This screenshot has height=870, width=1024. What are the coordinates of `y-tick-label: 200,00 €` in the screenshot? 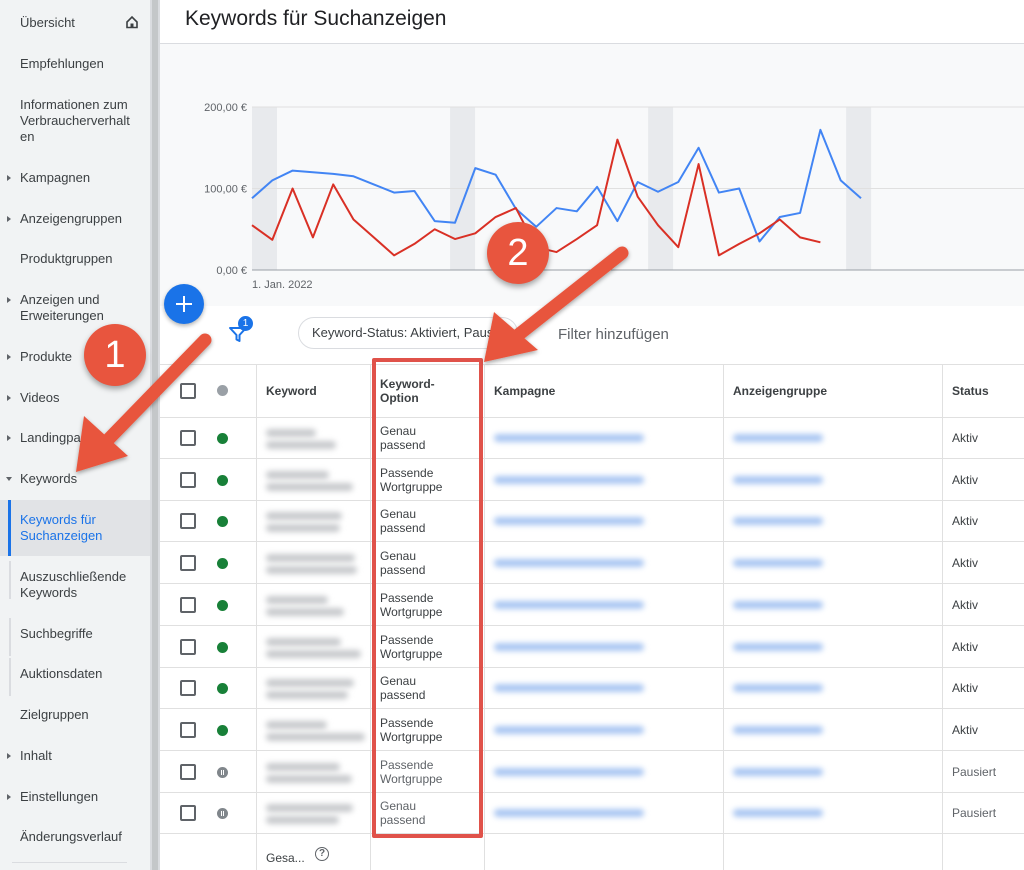 It's located at (225, 108).